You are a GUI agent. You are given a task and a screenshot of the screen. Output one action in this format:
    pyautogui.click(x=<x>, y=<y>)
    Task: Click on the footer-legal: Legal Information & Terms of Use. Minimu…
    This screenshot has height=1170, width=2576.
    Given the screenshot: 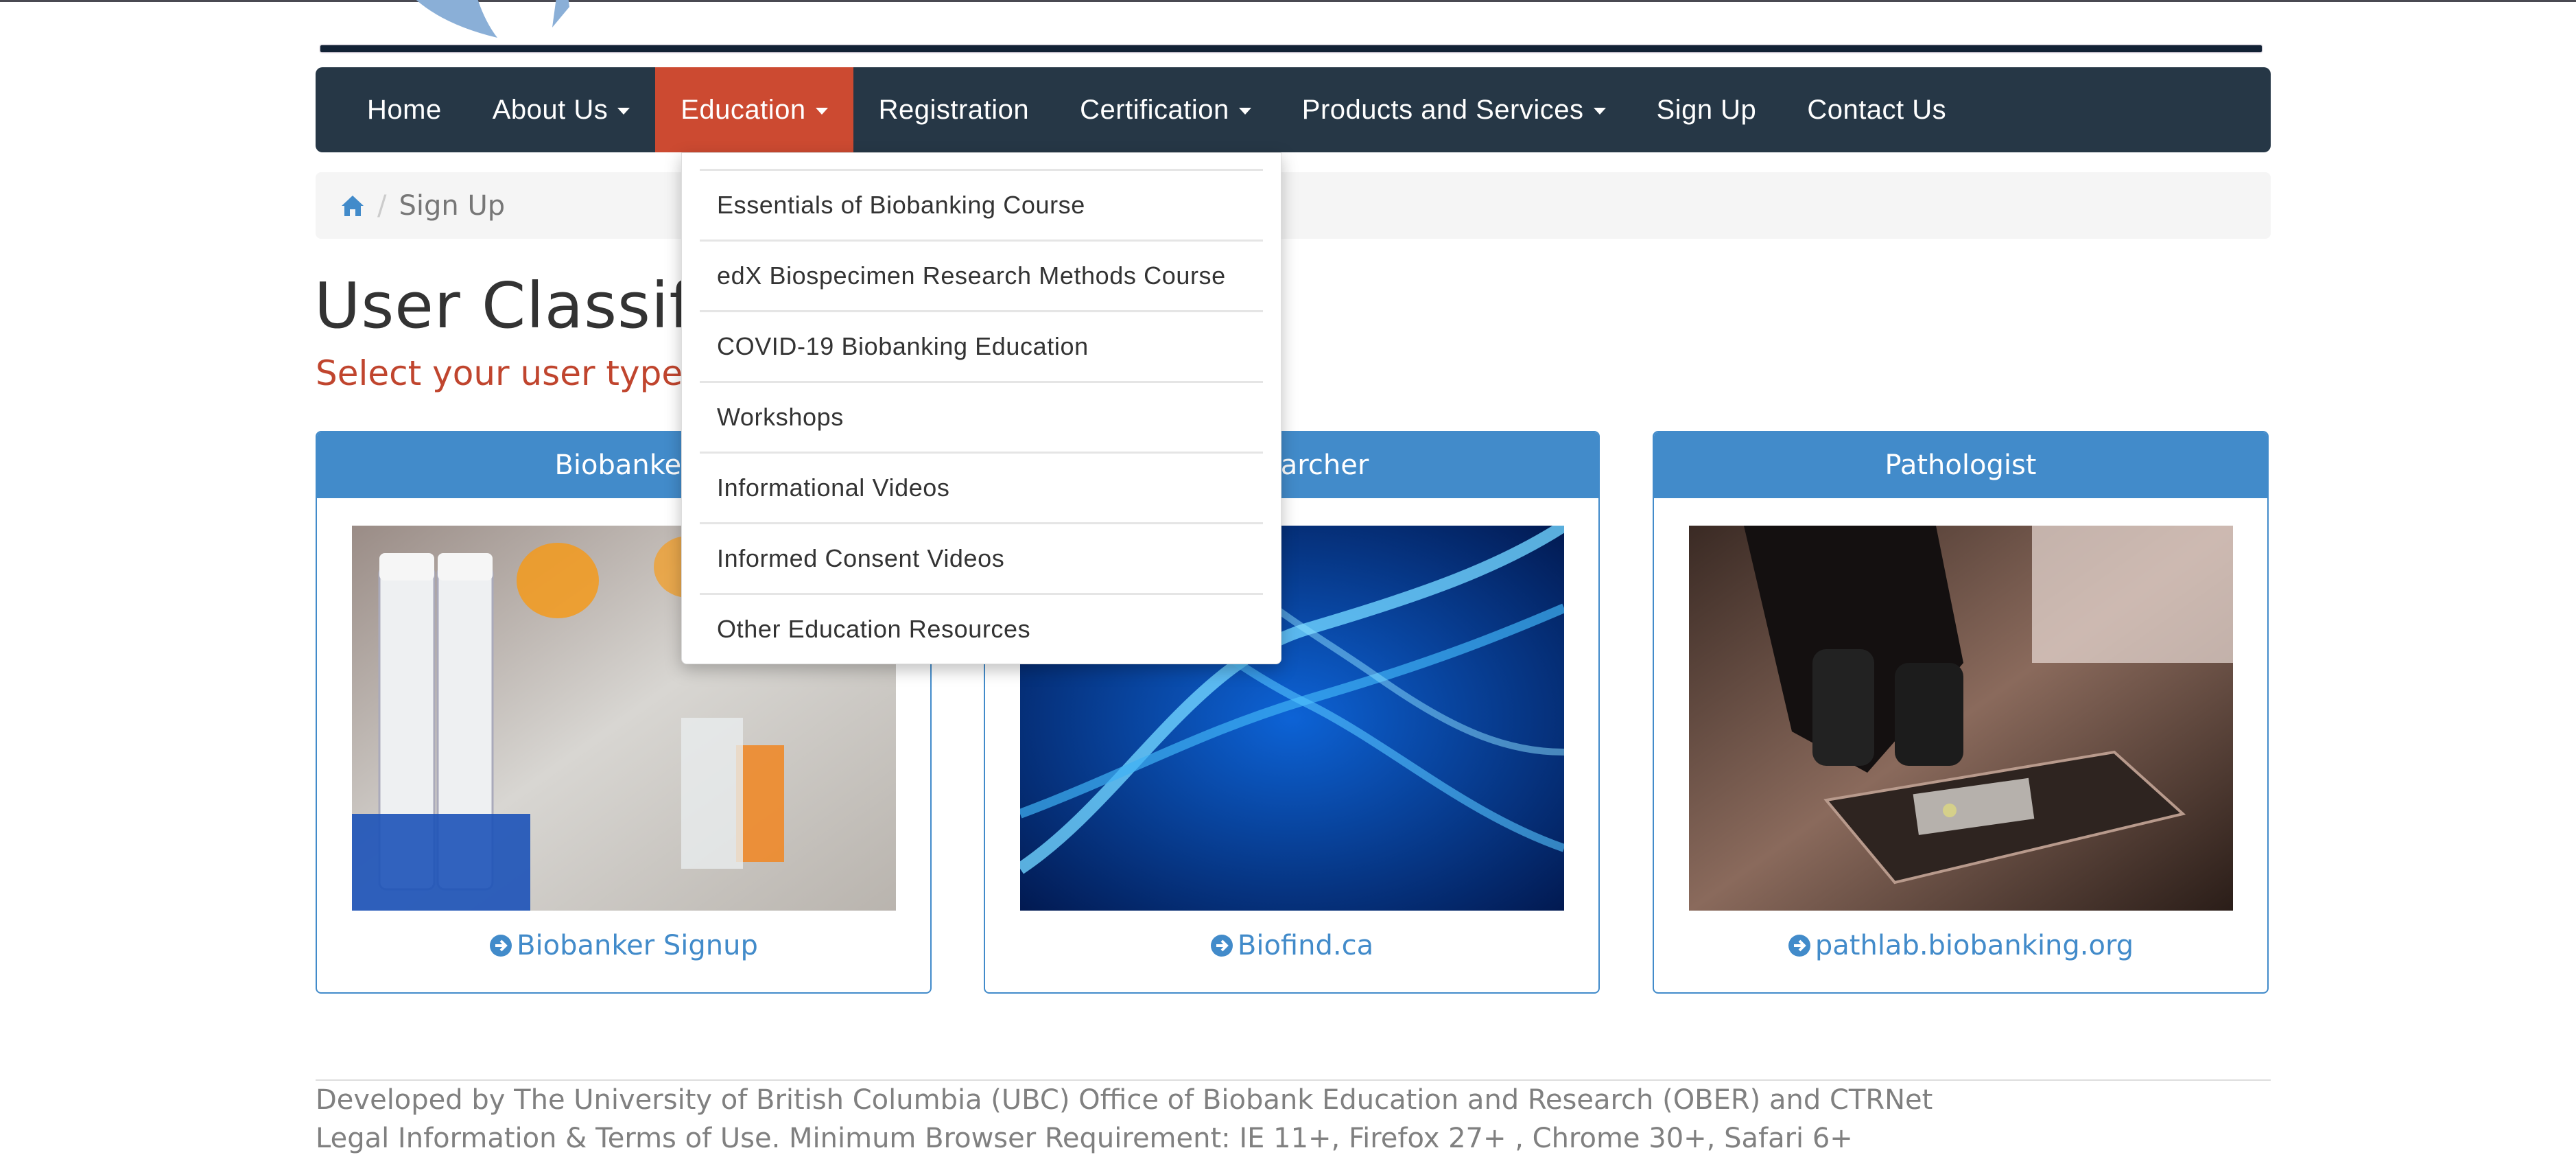 What is the action you would take?
    pyautogui.click(x=1084, y=1138)
    